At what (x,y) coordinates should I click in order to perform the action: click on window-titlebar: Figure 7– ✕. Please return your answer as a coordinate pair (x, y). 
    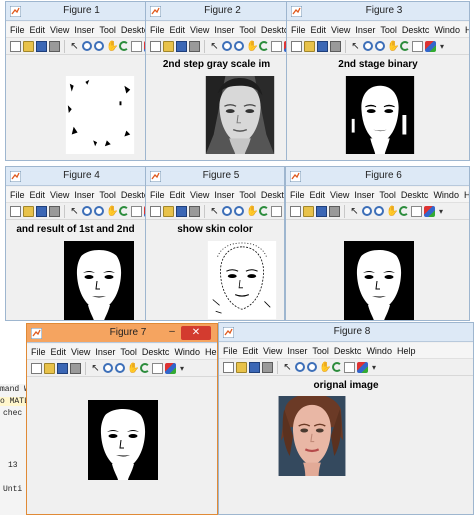
    Looking at the image, I should click on (122, 333).